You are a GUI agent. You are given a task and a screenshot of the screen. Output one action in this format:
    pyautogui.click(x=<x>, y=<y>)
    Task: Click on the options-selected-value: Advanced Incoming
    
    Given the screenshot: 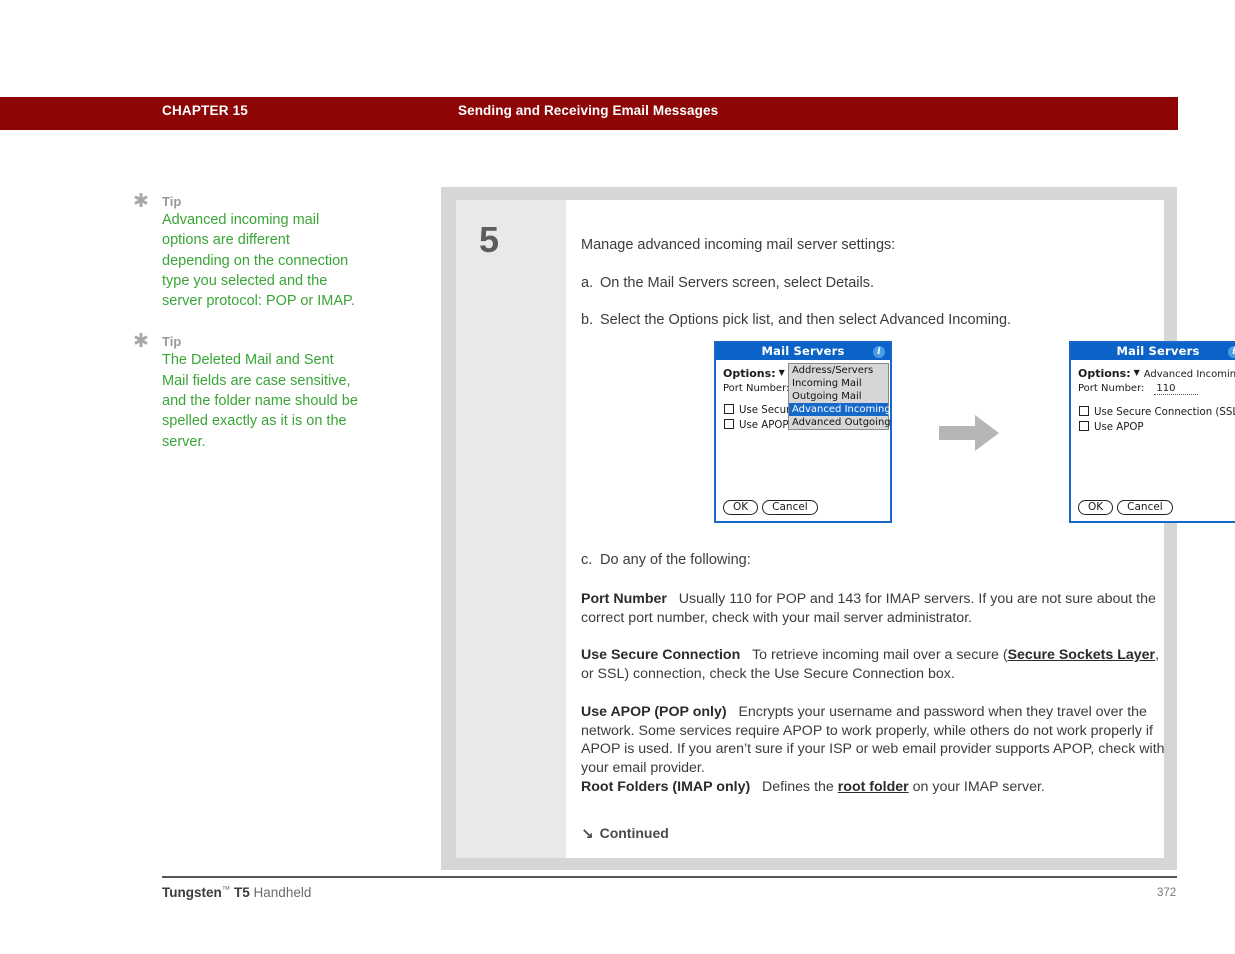 What is the action you would take?
    pyautogui.click(x=1189, y=374)
    